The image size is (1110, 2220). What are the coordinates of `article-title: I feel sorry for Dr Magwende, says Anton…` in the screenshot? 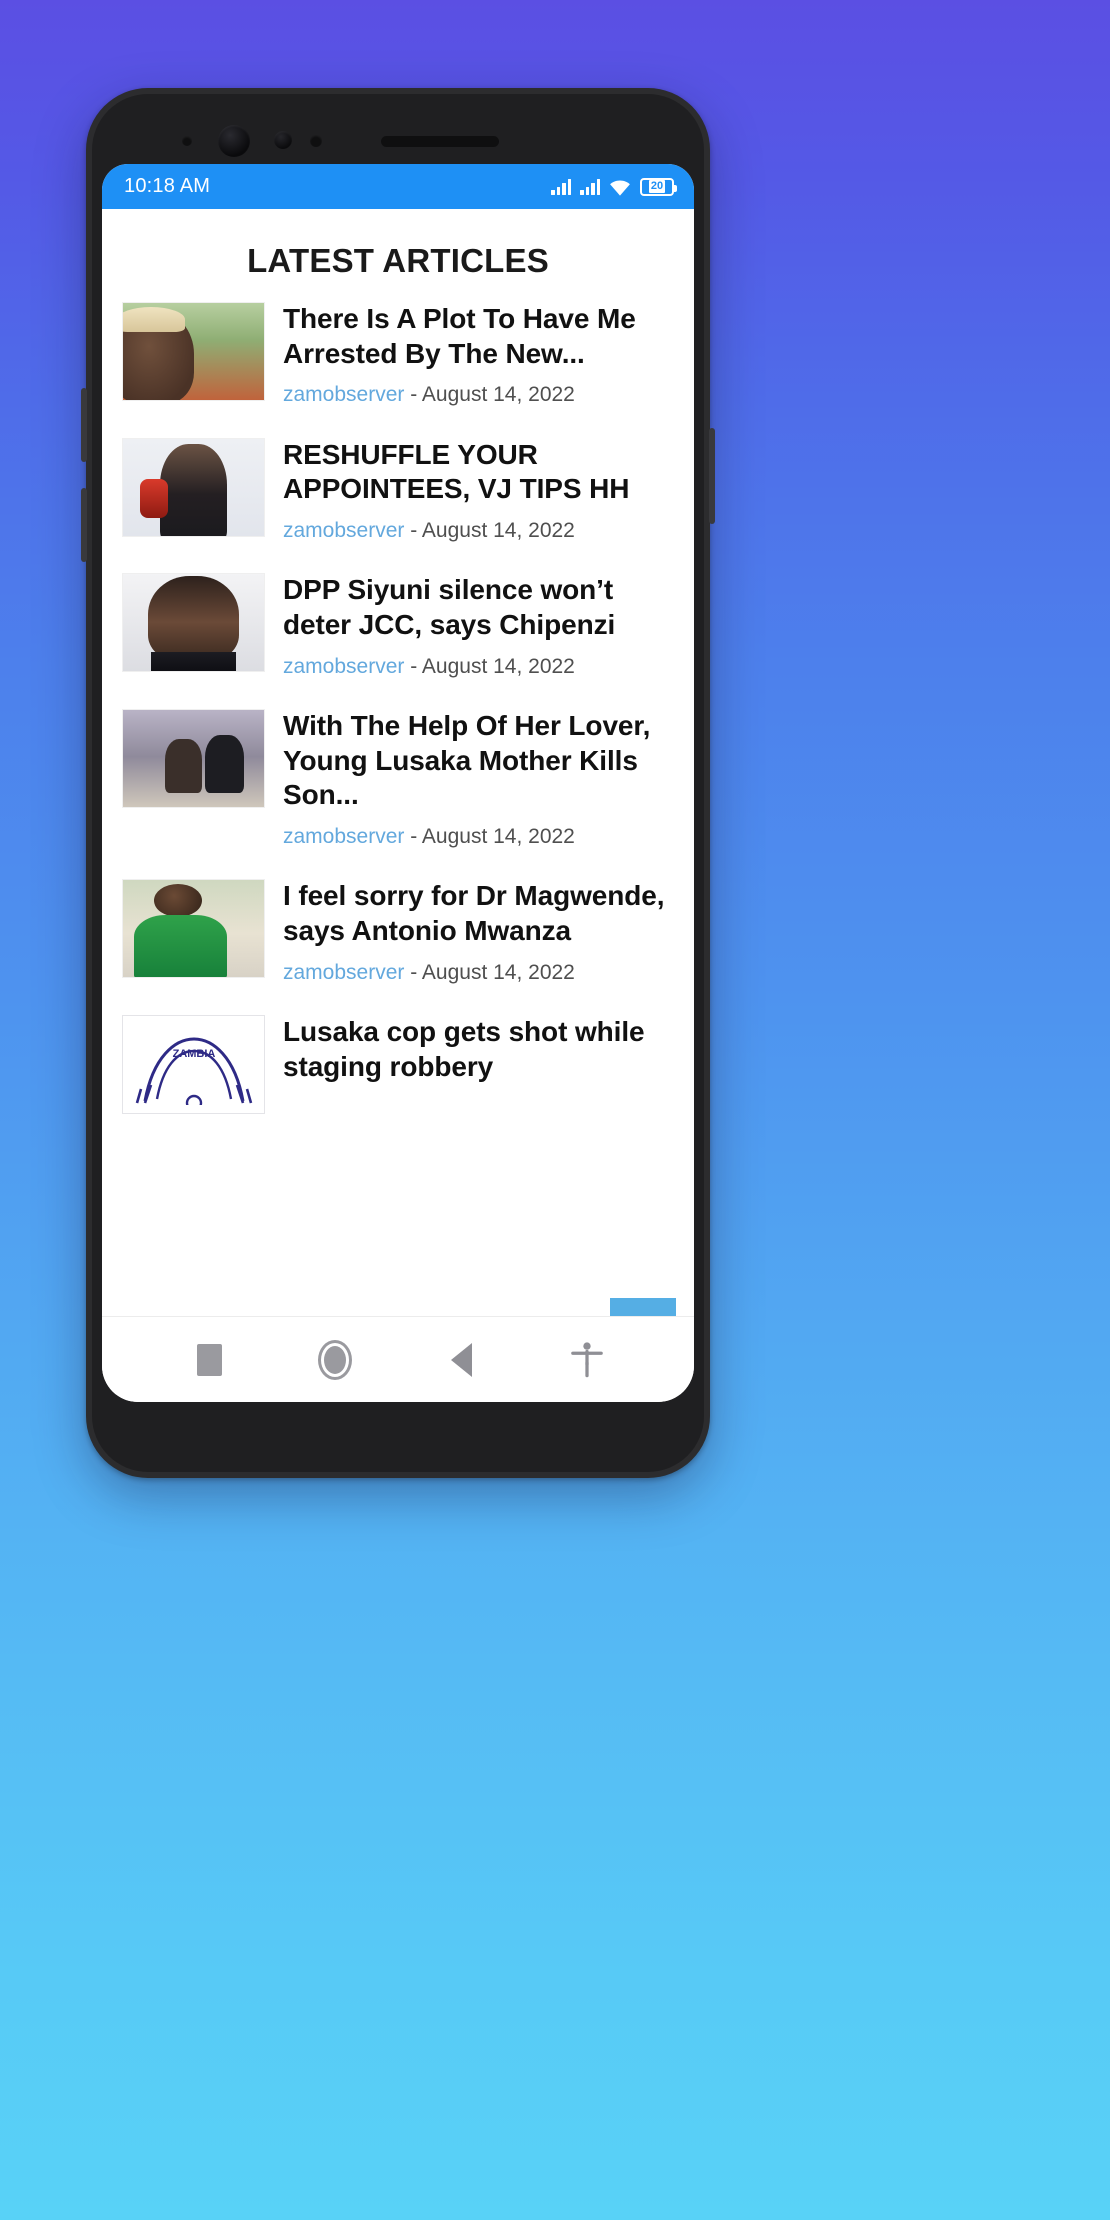 It's located at (477, 913).